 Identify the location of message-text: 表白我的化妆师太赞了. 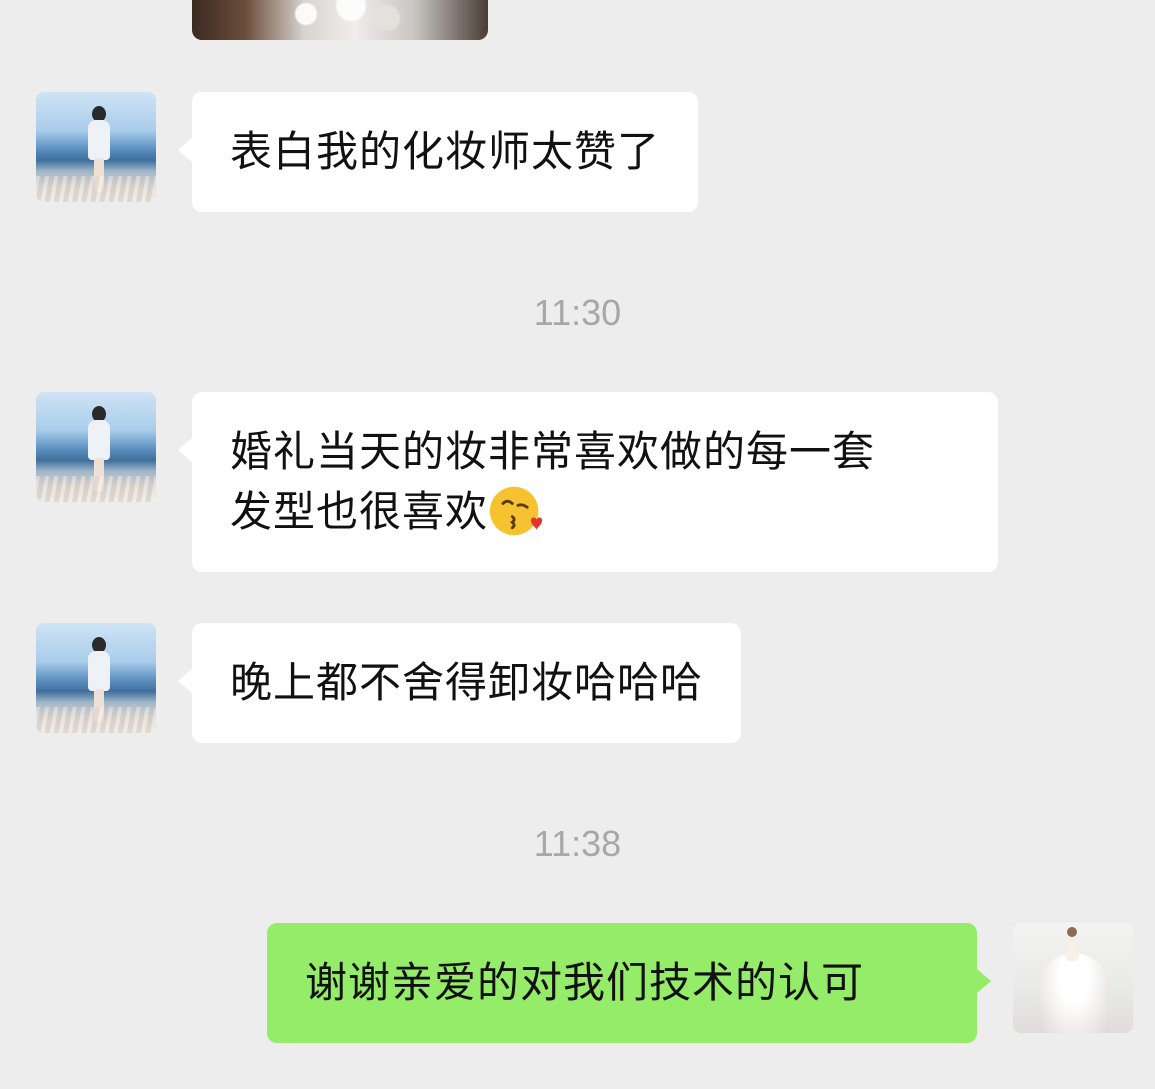
(445, 151).